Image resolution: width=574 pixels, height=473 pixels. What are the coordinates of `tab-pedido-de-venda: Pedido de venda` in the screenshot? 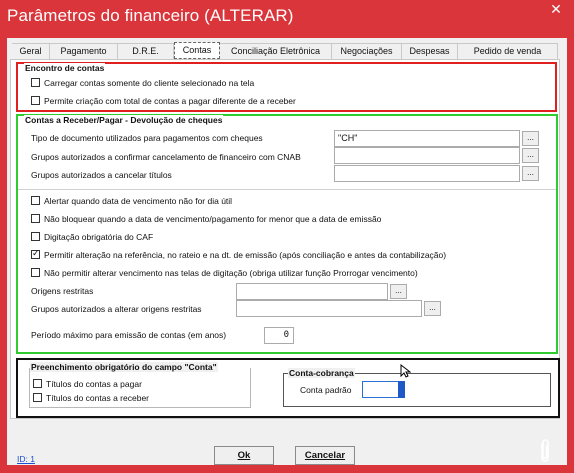 It's located at (508, 51).